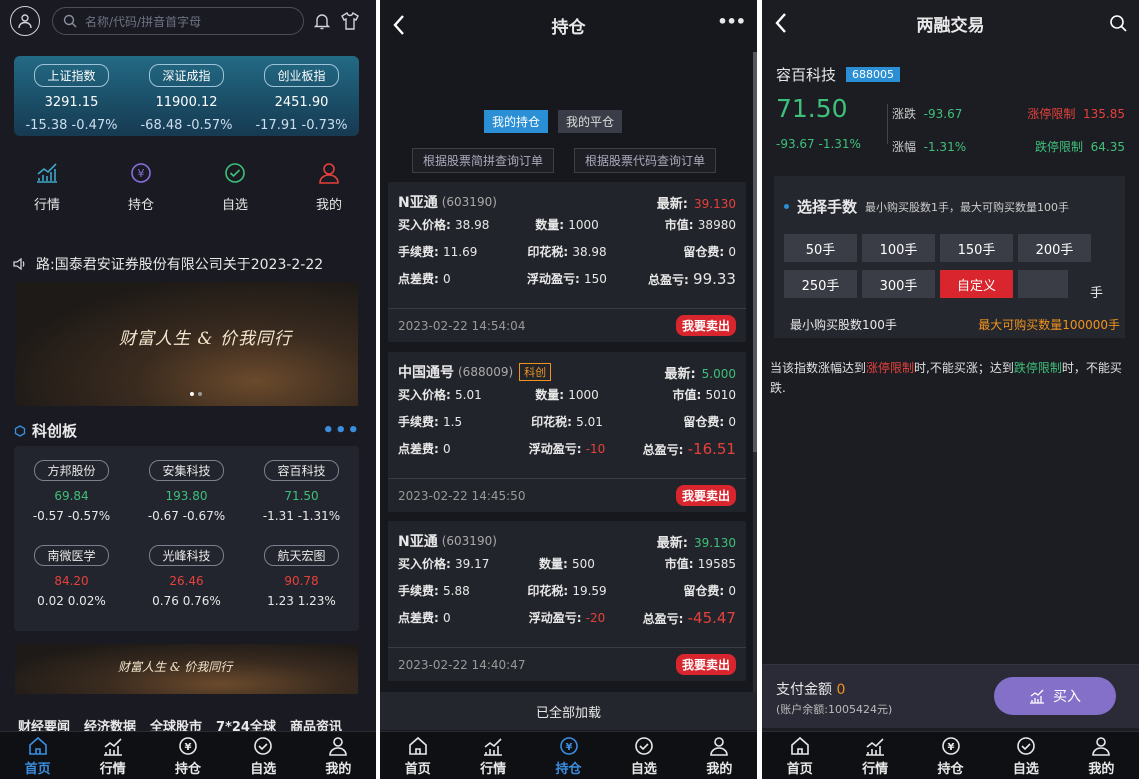  I want to click on stock-card: 南微医学 84.20 0.02 0.02%, so click(71, 581).